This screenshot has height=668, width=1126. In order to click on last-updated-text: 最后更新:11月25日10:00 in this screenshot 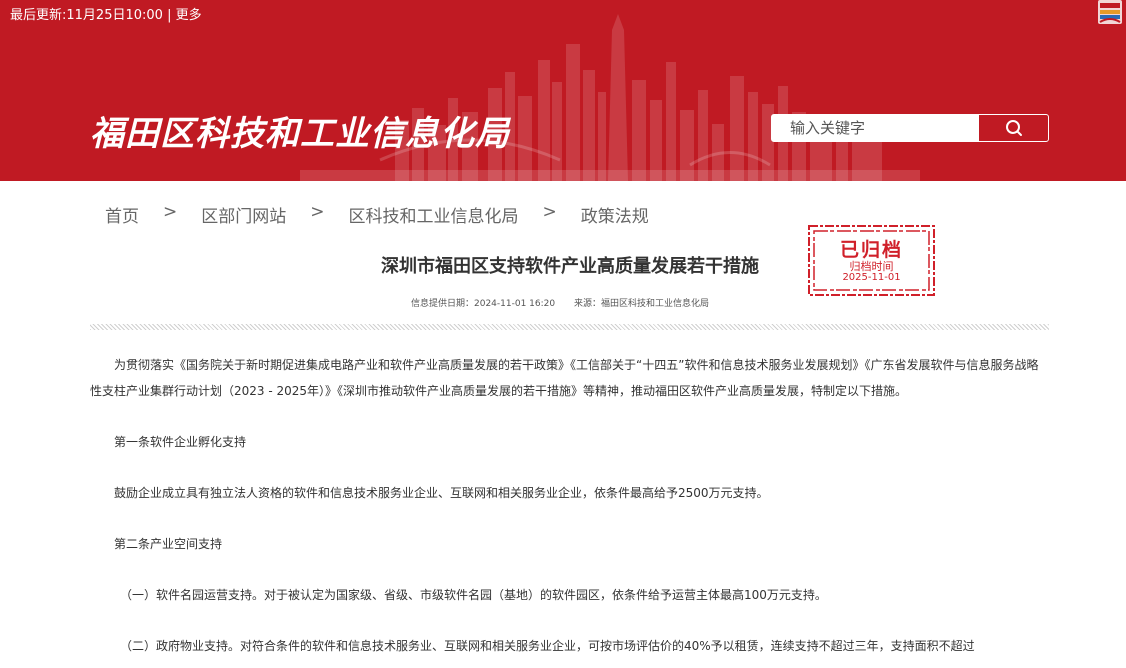, I will do `click(86, 15)`.